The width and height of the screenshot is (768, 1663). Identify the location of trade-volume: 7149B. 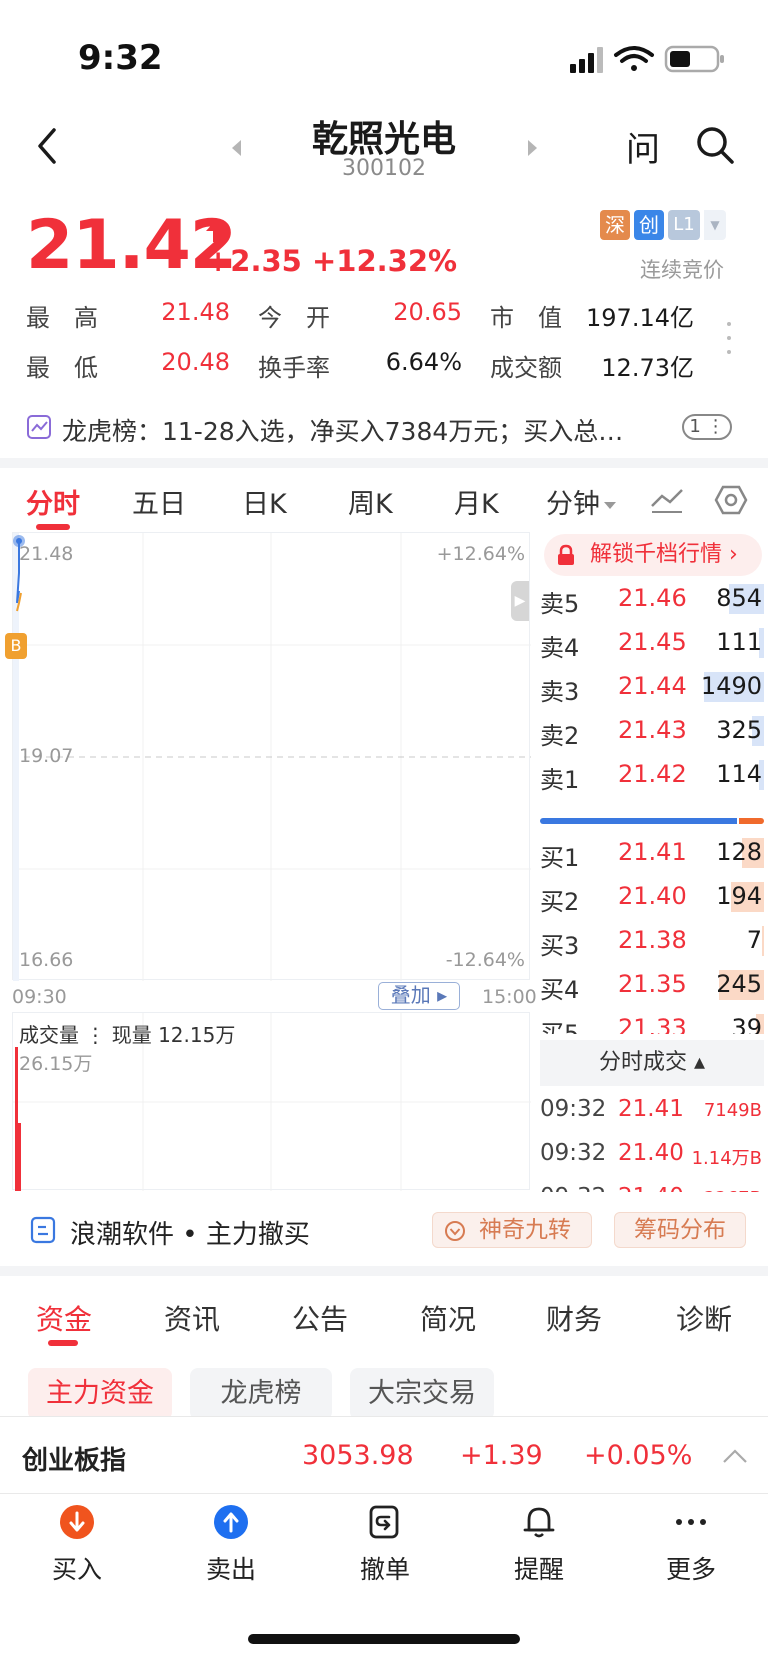
(732, 1110).